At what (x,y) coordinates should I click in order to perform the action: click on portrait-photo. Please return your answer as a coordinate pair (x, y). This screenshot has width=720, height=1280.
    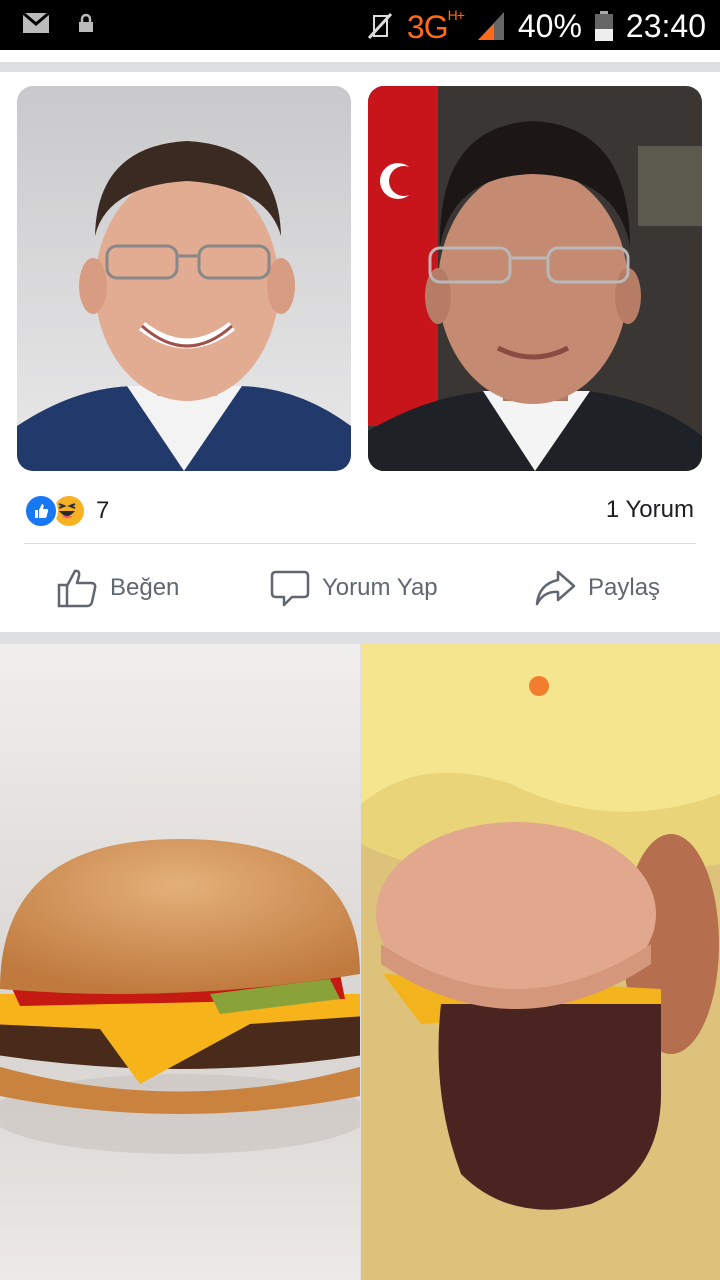
    Looking at the image, I should click on (184, 278).